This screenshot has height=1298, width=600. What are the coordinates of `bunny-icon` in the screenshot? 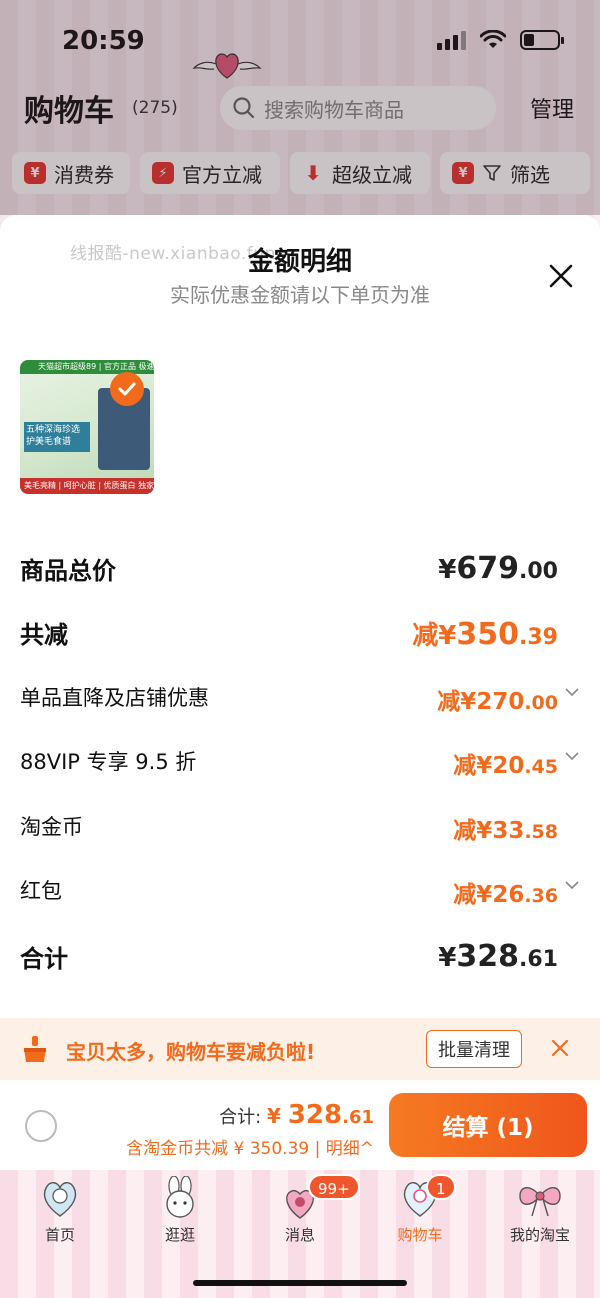 It's located at (180, 1197).